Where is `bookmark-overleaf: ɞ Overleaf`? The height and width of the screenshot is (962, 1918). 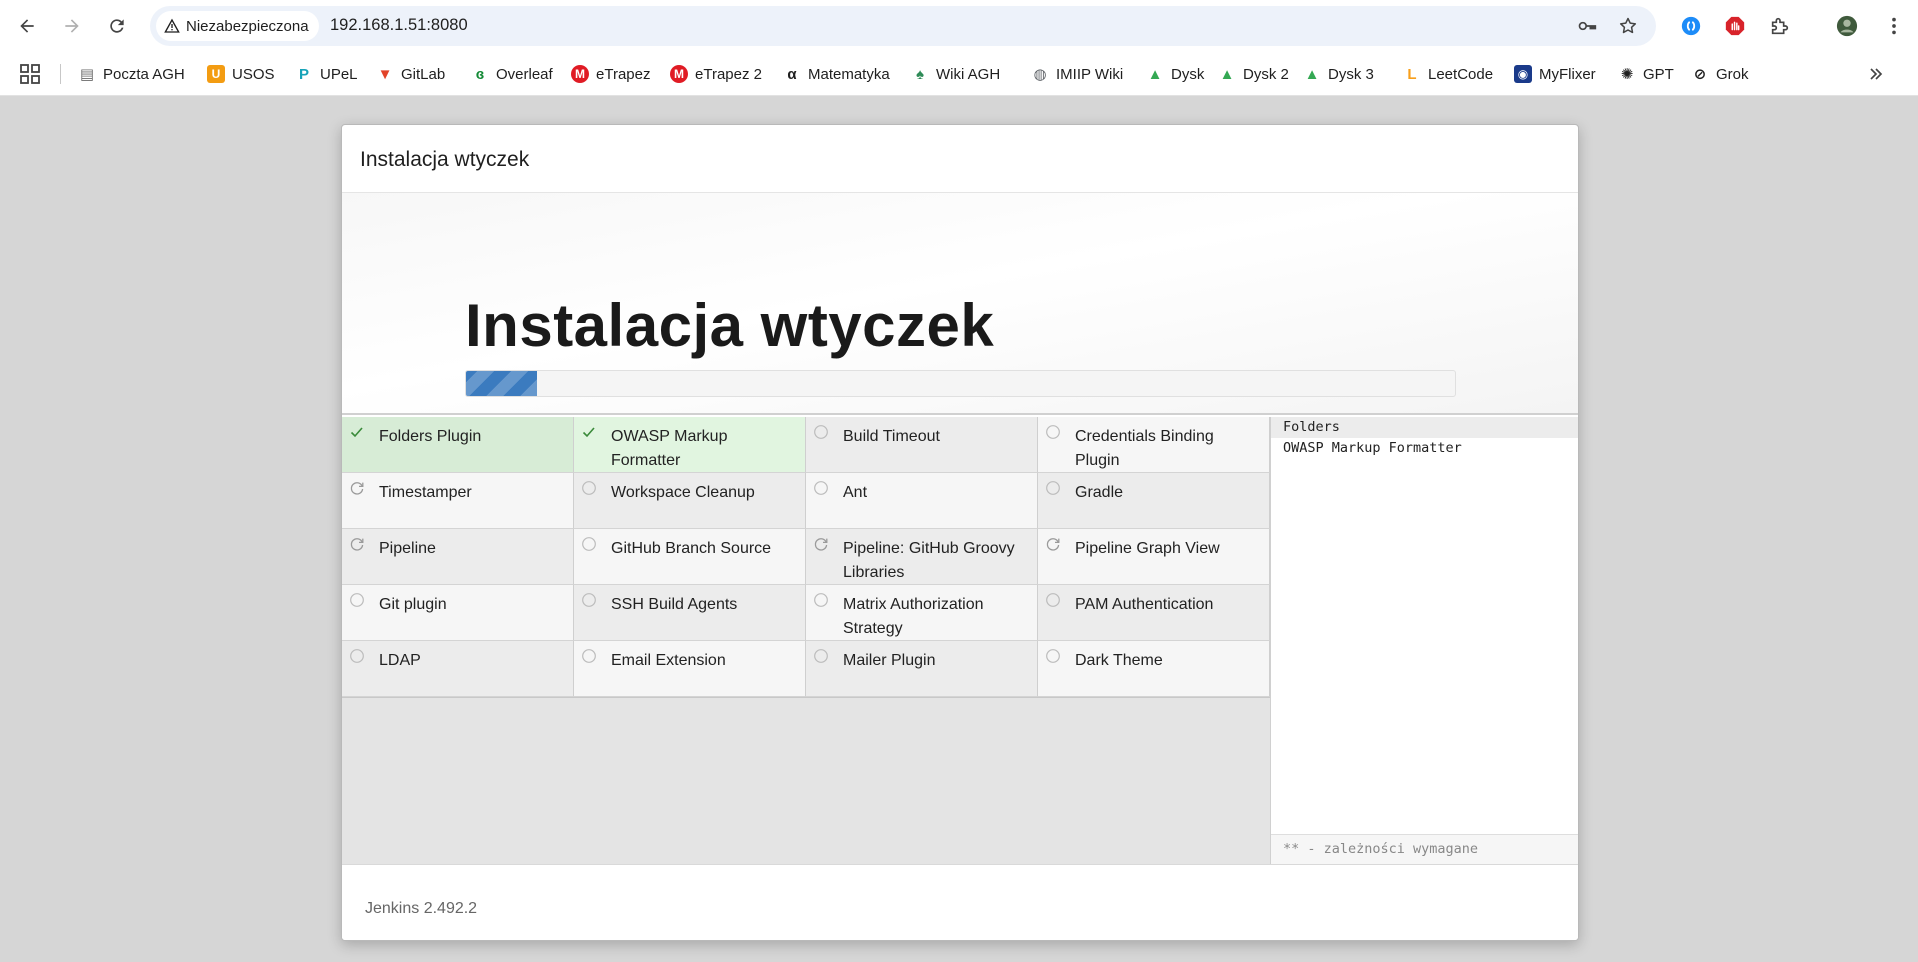
bookmark-overleaf: ɞ Overleaf is located at coordinates (512, 74).